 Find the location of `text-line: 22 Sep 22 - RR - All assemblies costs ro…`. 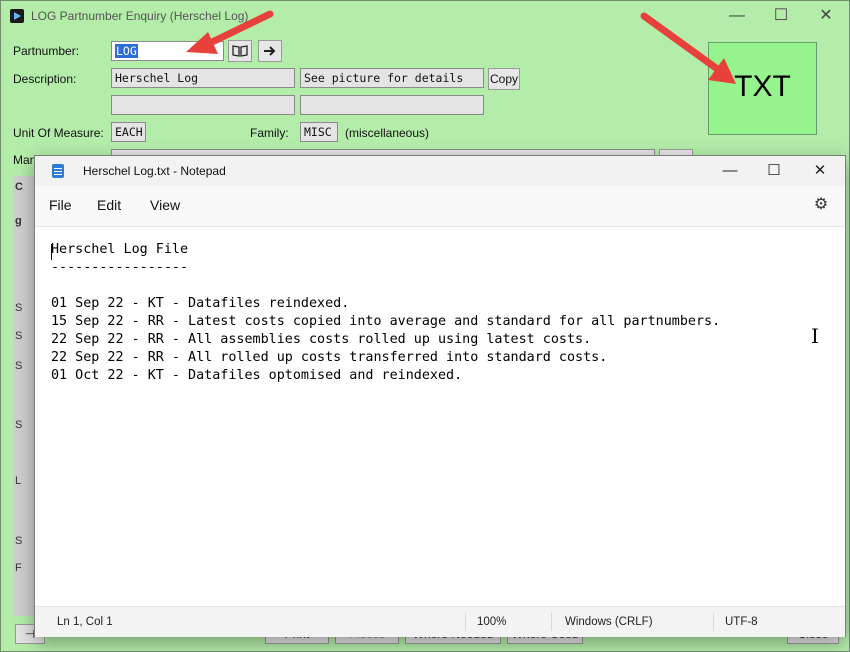

text-line: 22 Sep 22 - RR - All assemblies costs ro… is located at coordinates (321, 339).